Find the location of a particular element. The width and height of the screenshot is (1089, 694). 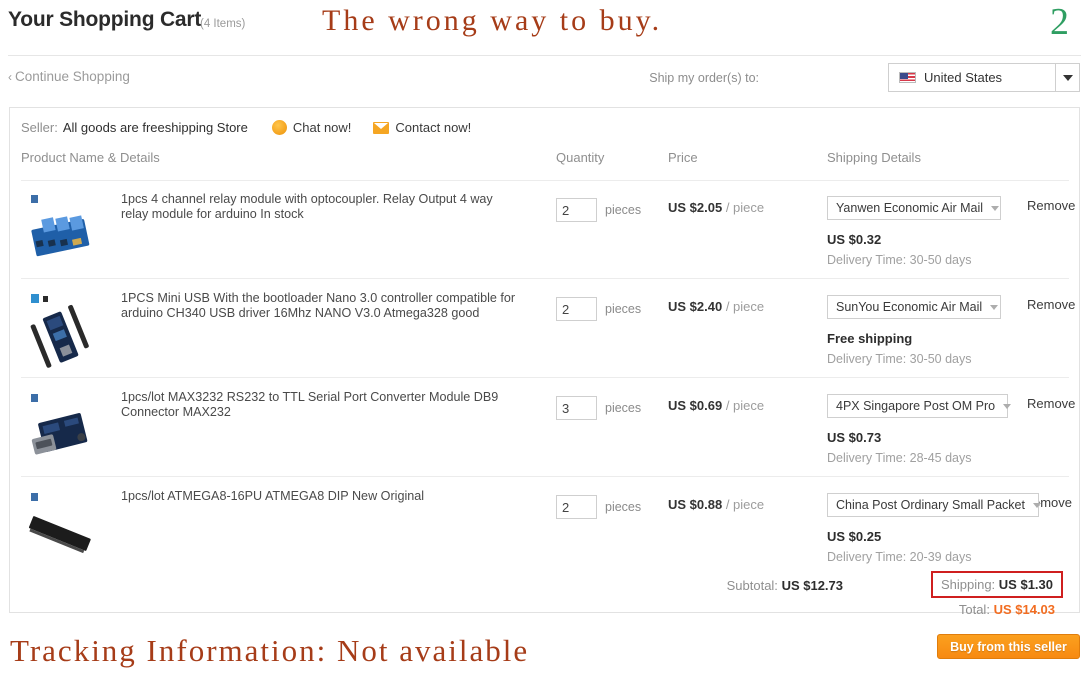

ship-to-label: Ship my order(s) to: is located at coordinates (704, 78).